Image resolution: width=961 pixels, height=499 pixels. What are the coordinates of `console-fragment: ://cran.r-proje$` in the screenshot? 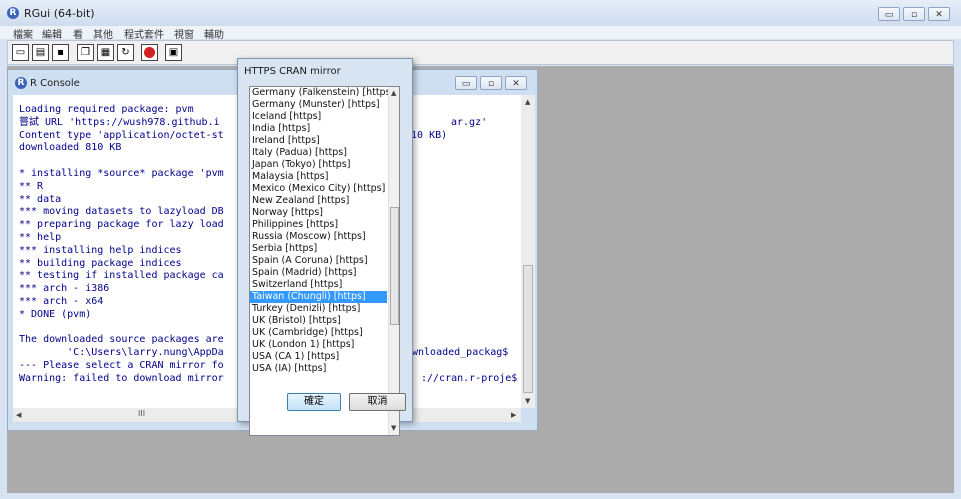 It's located at (469, 378).